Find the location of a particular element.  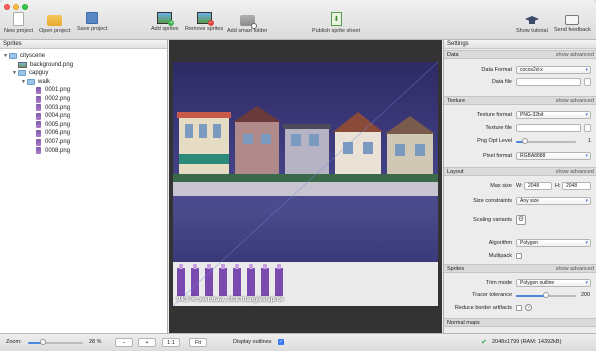

tree-item-0008-png: 0008.png is located at coordinates (50, 151).